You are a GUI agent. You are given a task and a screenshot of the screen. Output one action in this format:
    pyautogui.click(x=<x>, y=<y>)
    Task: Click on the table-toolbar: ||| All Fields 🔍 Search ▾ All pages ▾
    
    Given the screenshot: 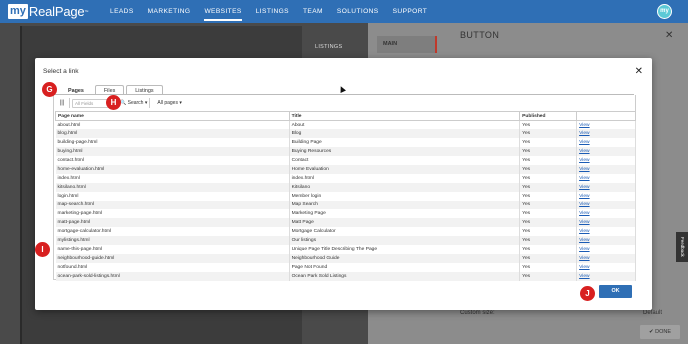 What is the action you would take?
    pyautogui.click(x=344, y=103)
    